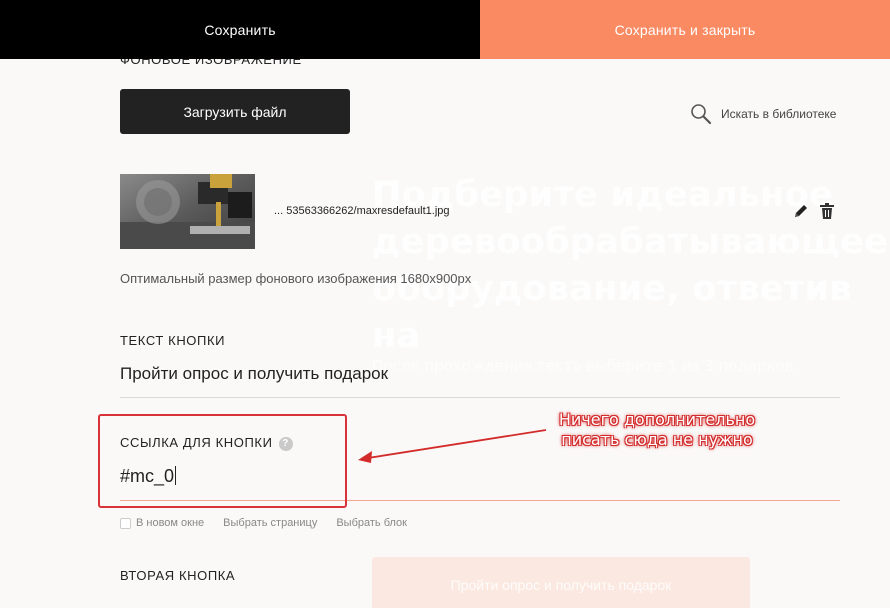 Image resolution: width=890 pixels, height=608 pixels. What do you see at coordinates (561, 582) in the screenshot?
I see `background-cta-button: Пройти опрос и получить подарок` at bounding box center [561, 582].